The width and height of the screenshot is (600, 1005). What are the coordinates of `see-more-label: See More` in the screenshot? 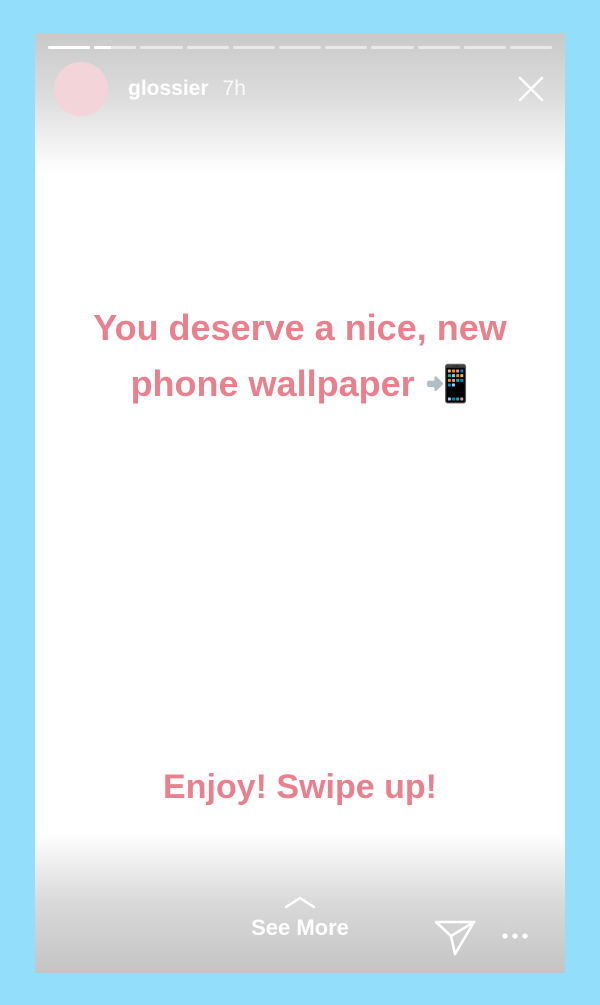 It's located at (300, 927).